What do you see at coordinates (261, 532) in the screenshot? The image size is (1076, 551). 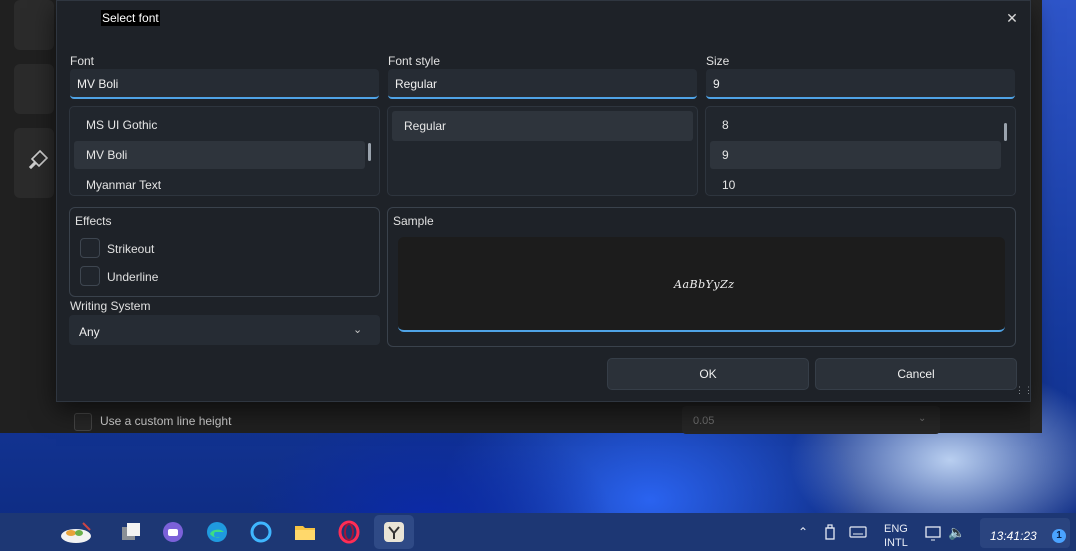 I see `cortana-icon` at bounding box center [261, 532].